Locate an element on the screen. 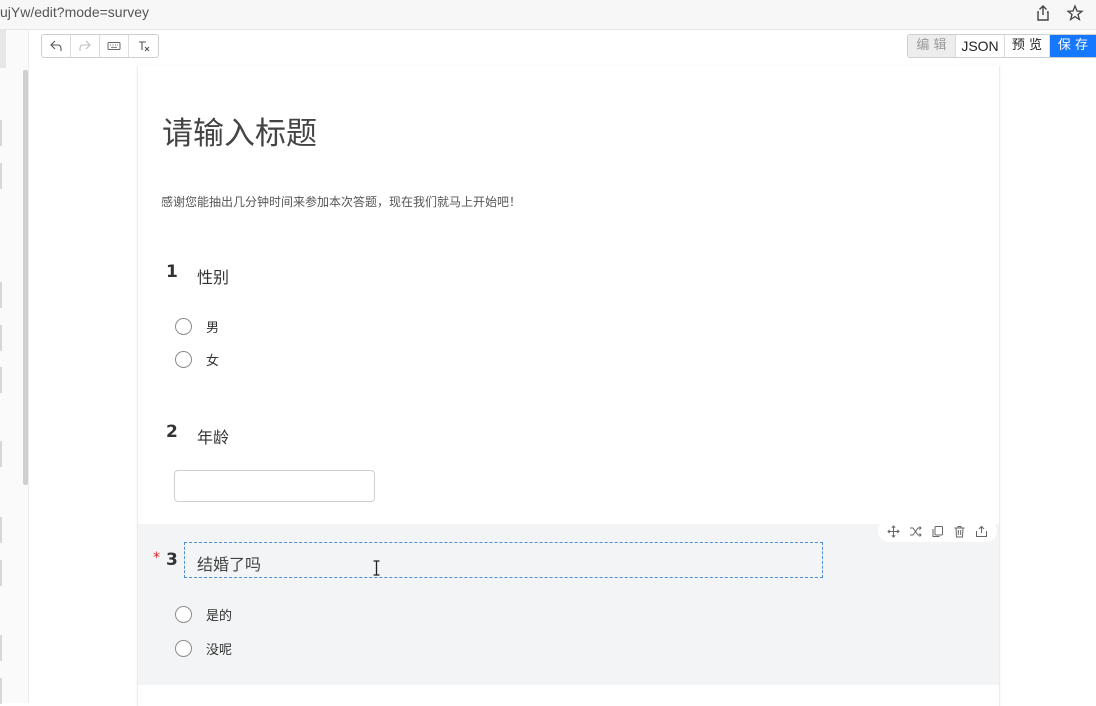 Image resolution: width=1096 pixels, height=706 pixels. redo-button is located at coordinates (85, 46).